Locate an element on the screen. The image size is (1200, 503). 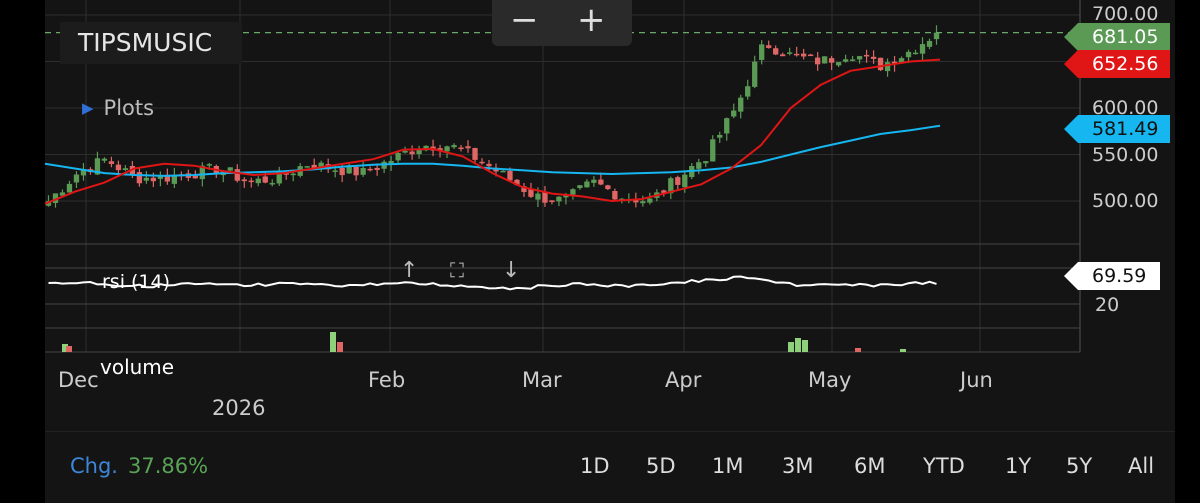
range-5d: 5D is located at coordinates (661, 466).